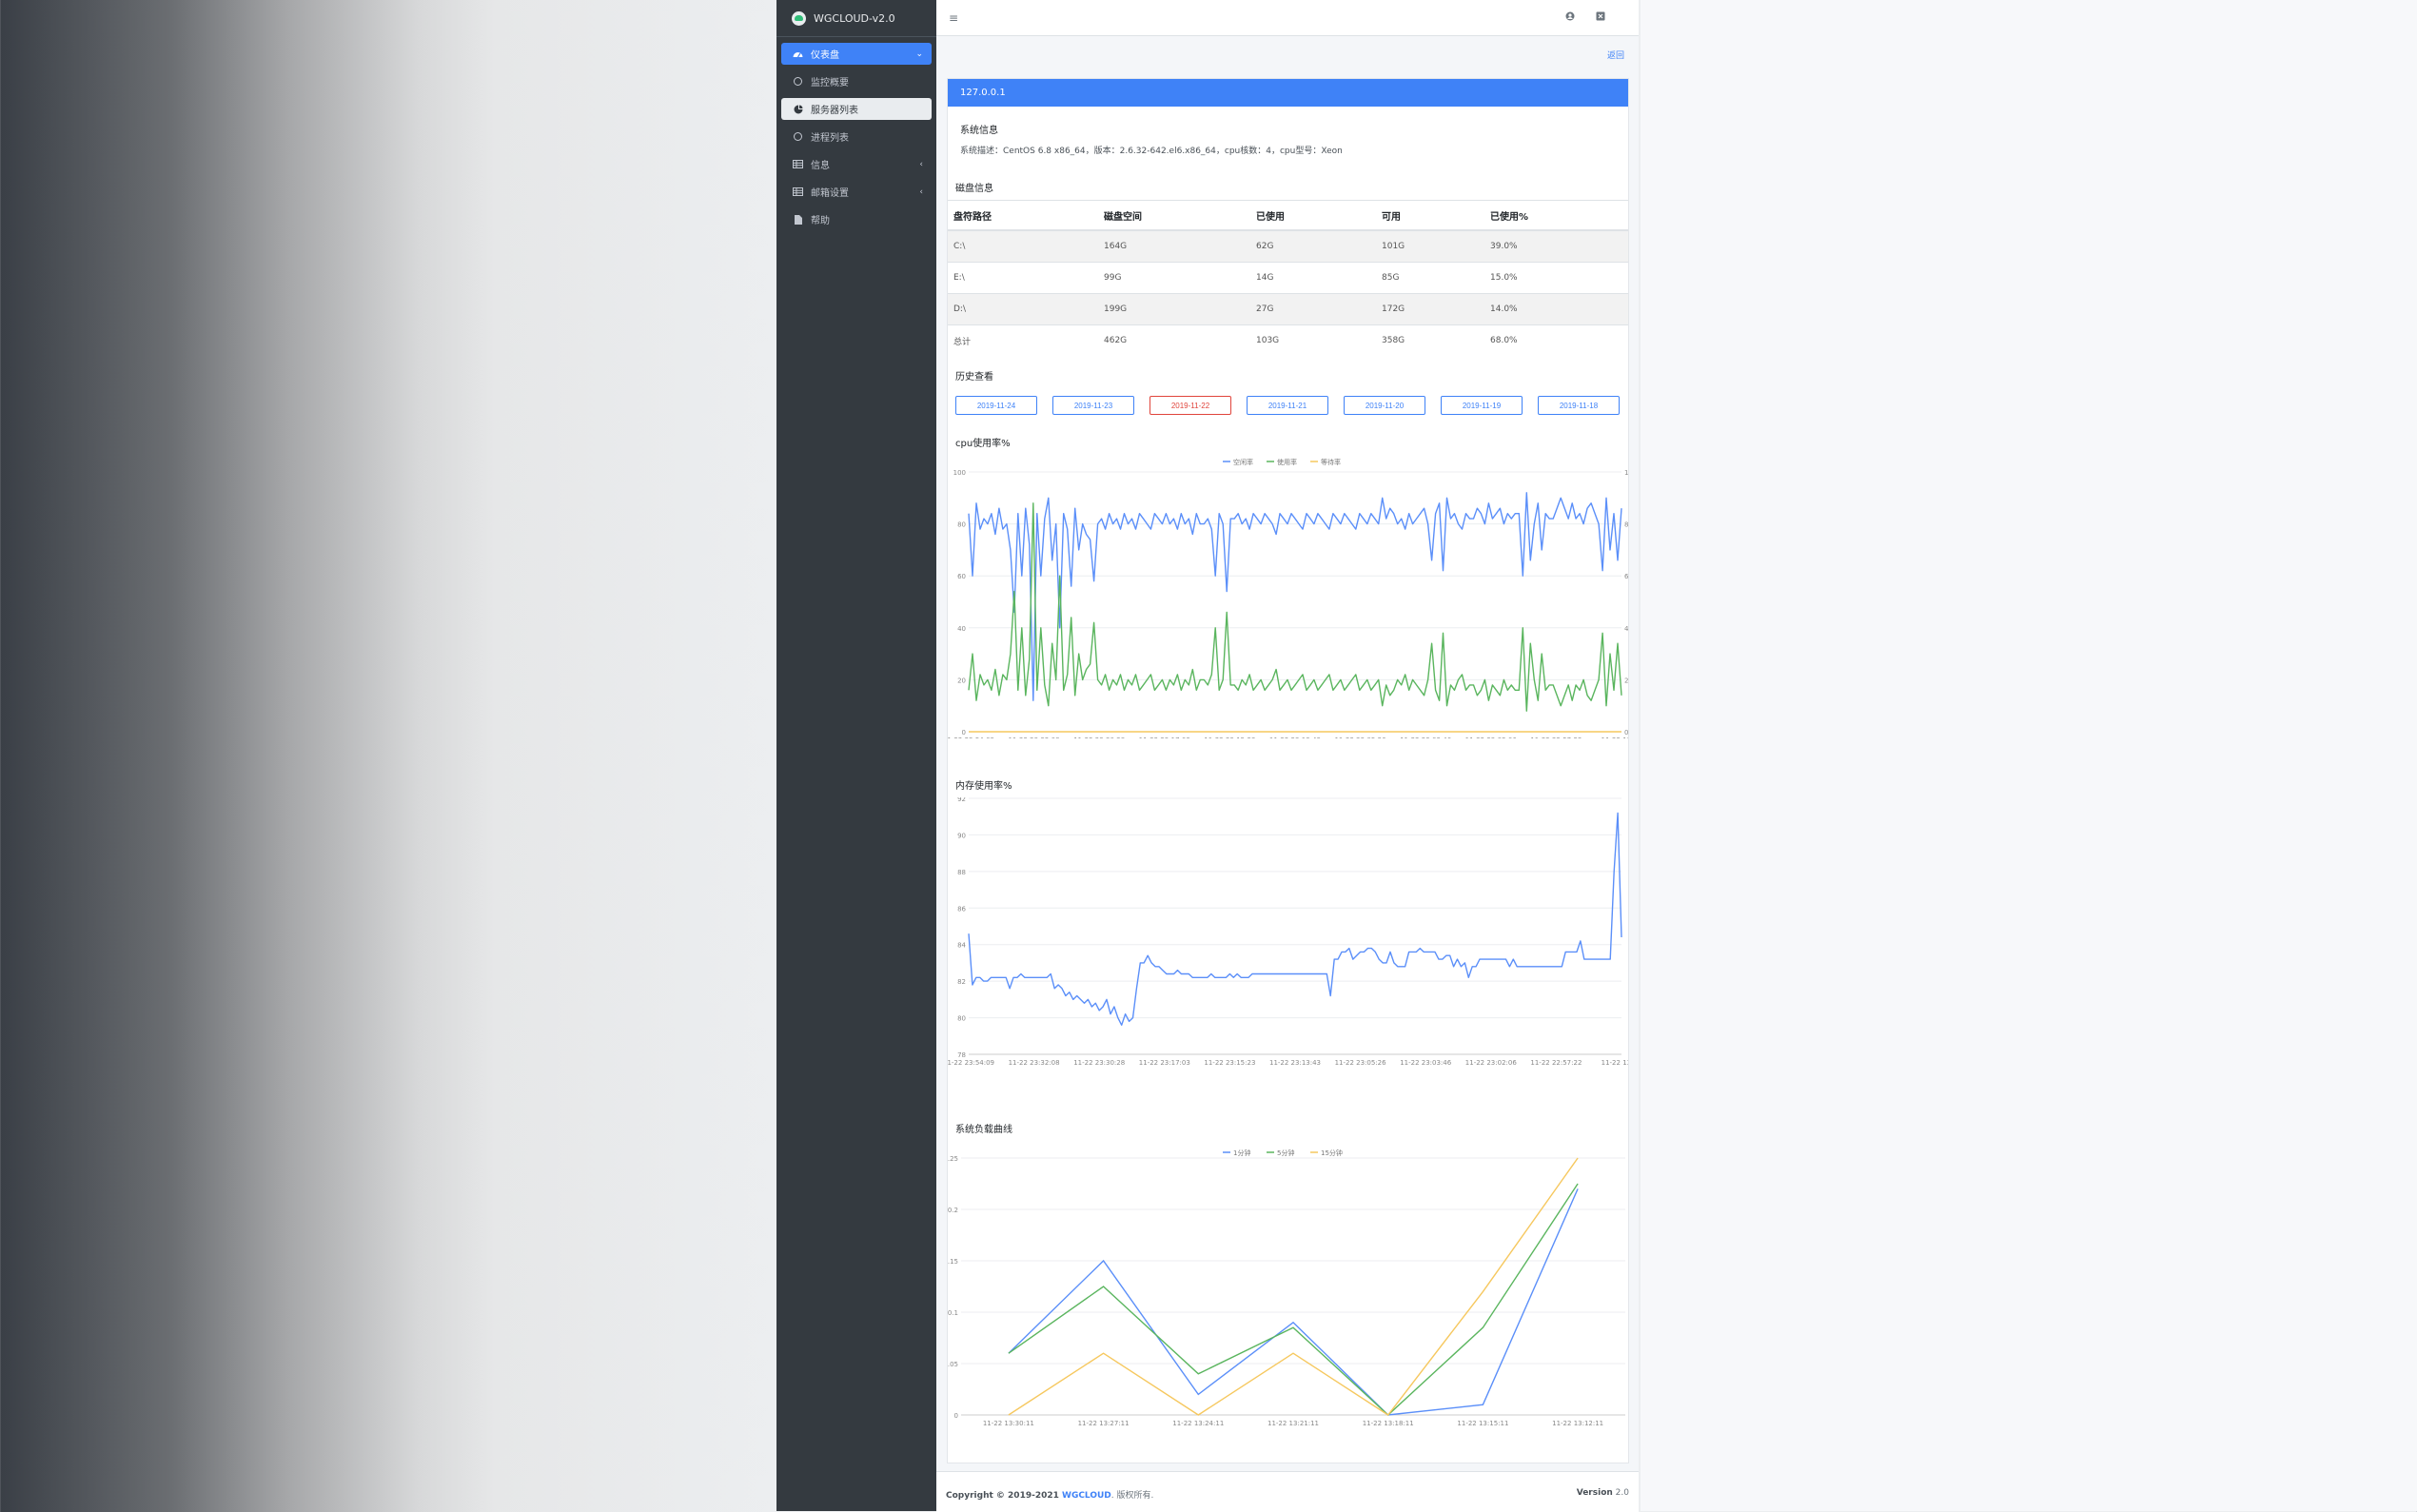 This screenshot has width=2417, height=1512. Describe the element at coordinates (1331, 462) in the screenshot. I see `legend-label: 等待率` at that location.